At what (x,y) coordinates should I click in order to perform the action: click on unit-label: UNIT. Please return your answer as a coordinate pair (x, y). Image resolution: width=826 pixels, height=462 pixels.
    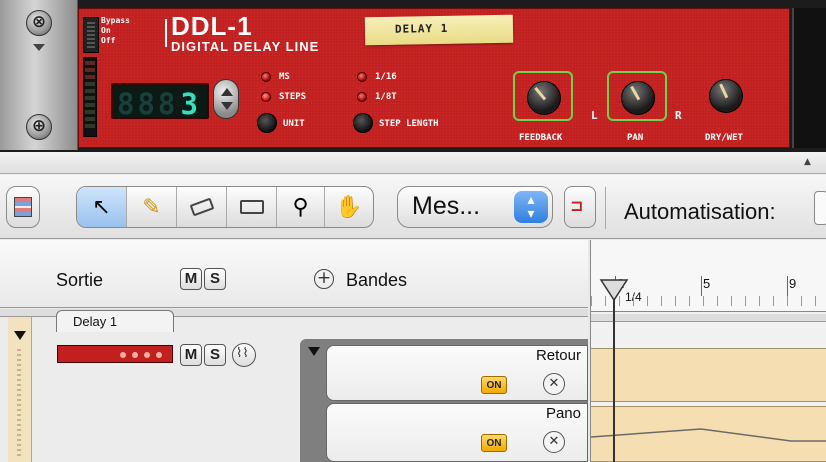
    Looking at the image, I should click on (294, 124).